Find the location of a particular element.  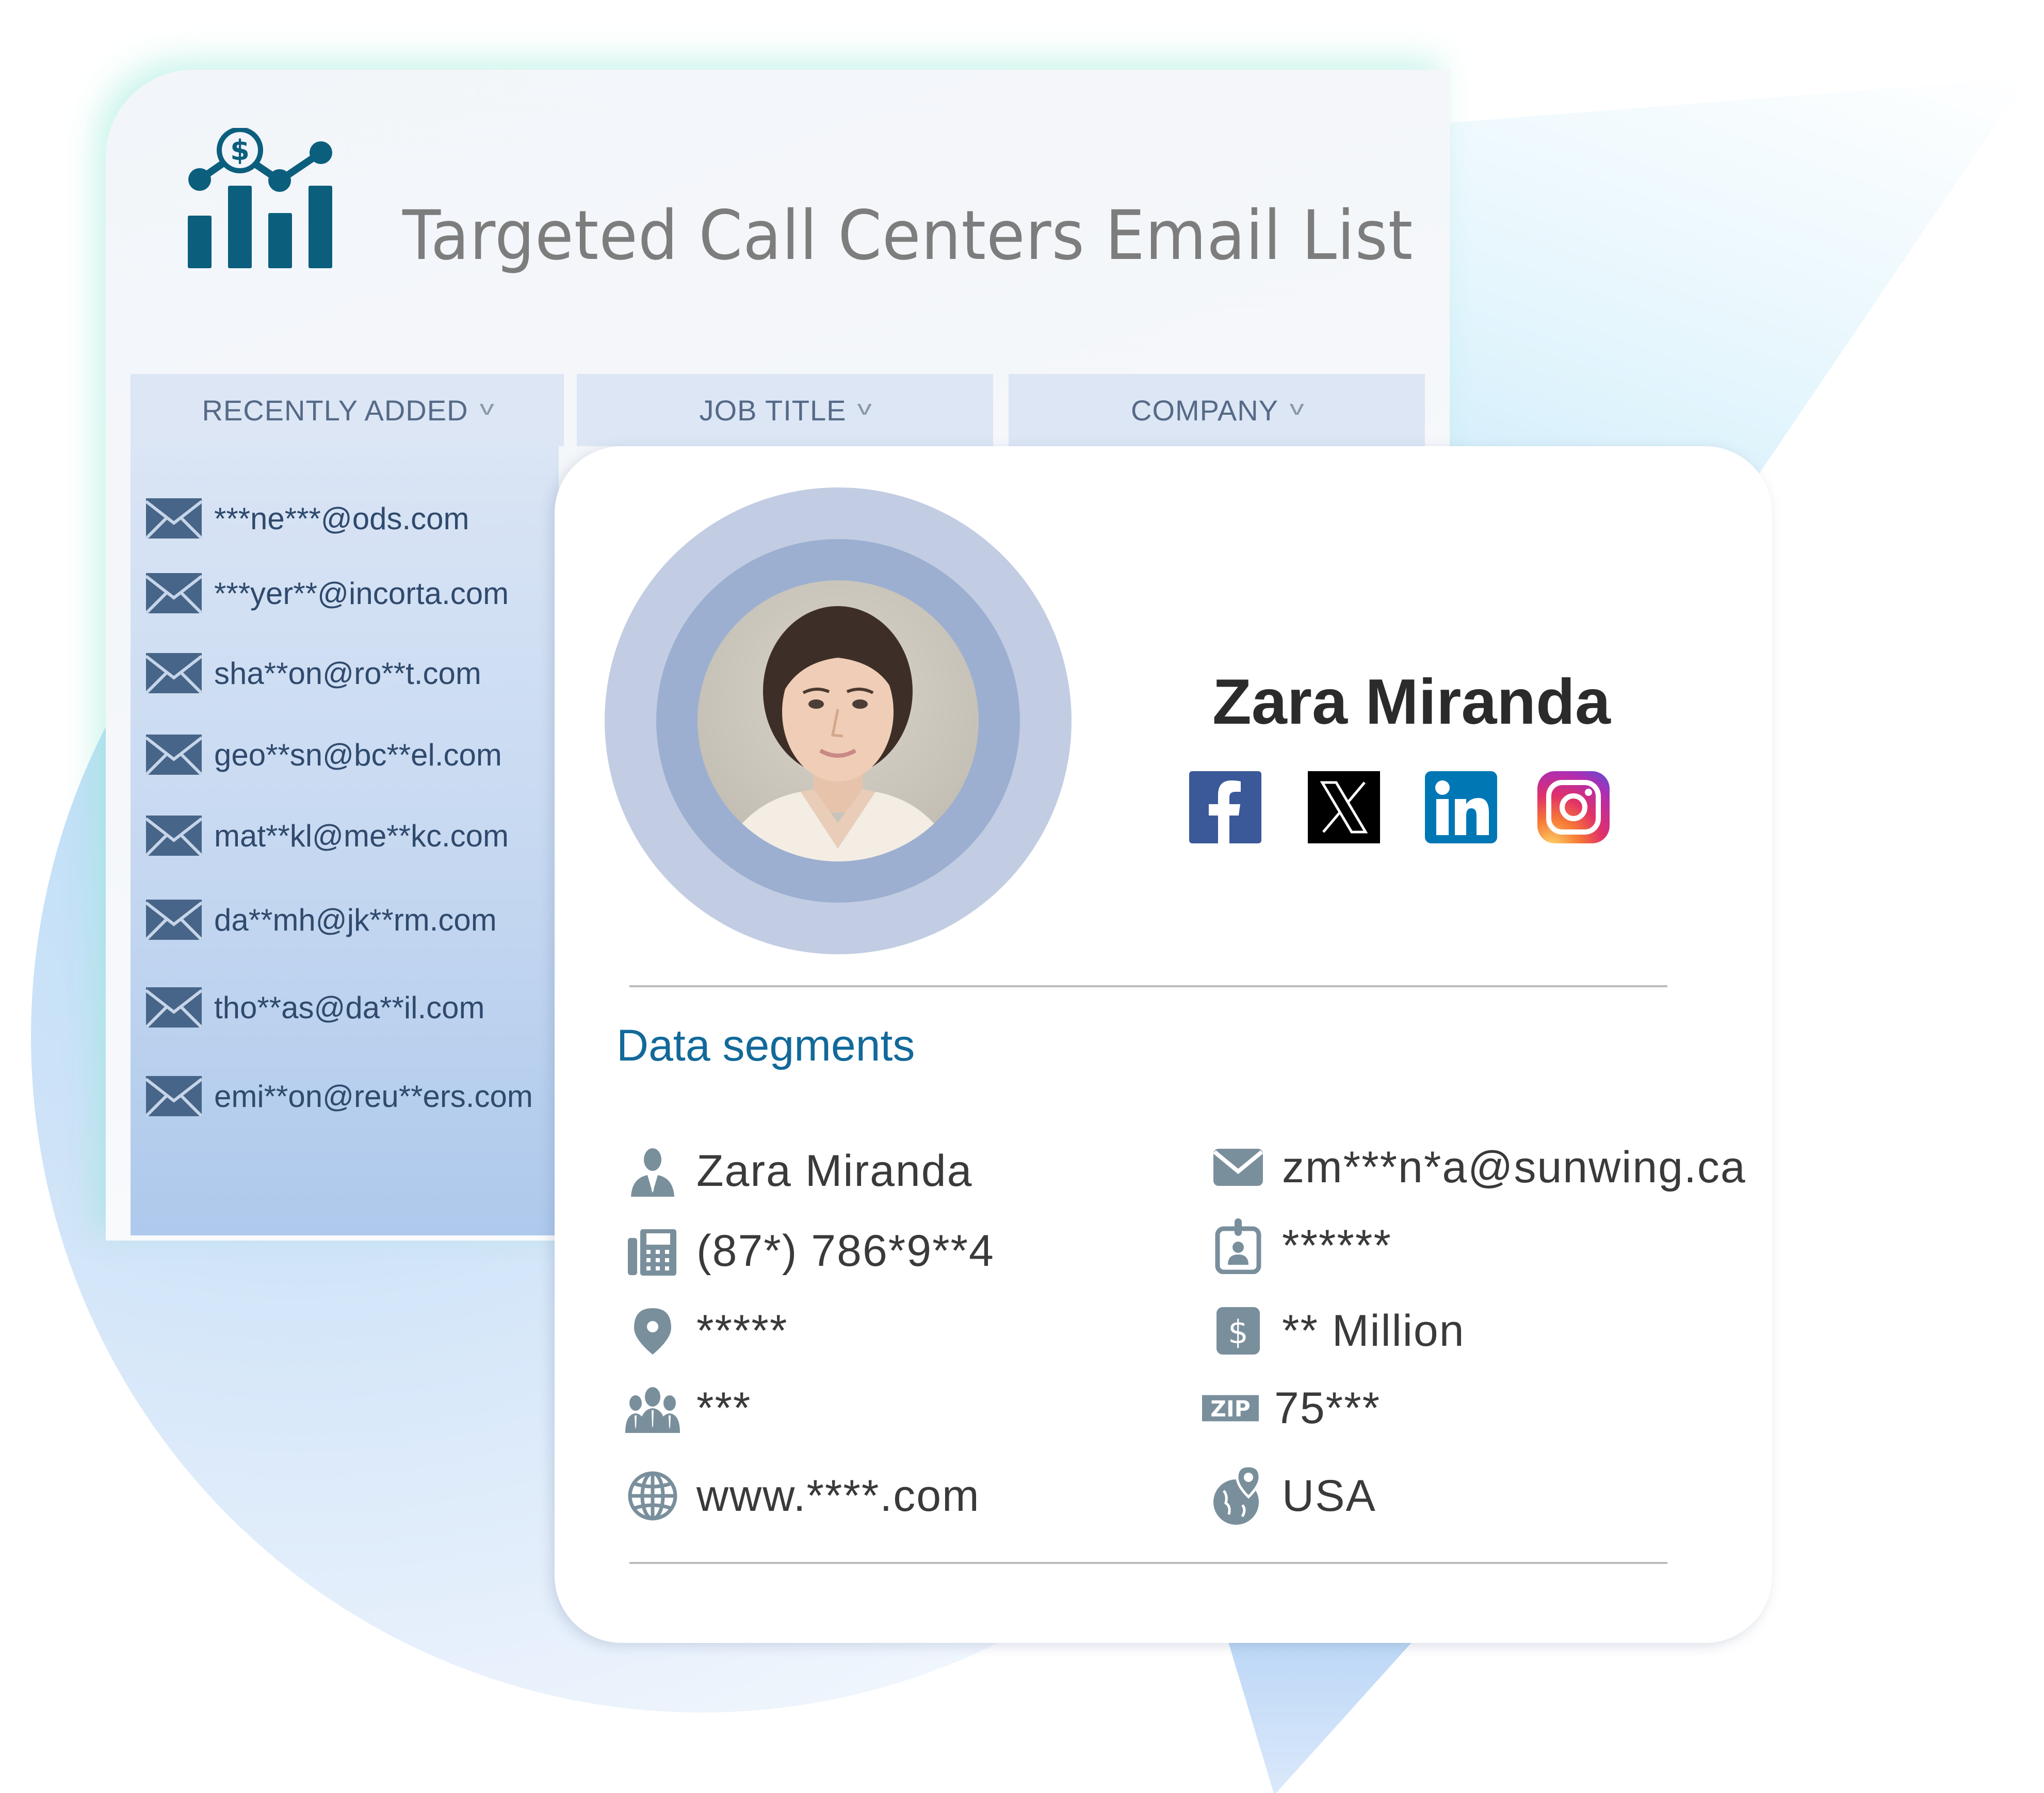

email-list-item: emi**on@reu**ers.com is located at coordinates (339, 1096).